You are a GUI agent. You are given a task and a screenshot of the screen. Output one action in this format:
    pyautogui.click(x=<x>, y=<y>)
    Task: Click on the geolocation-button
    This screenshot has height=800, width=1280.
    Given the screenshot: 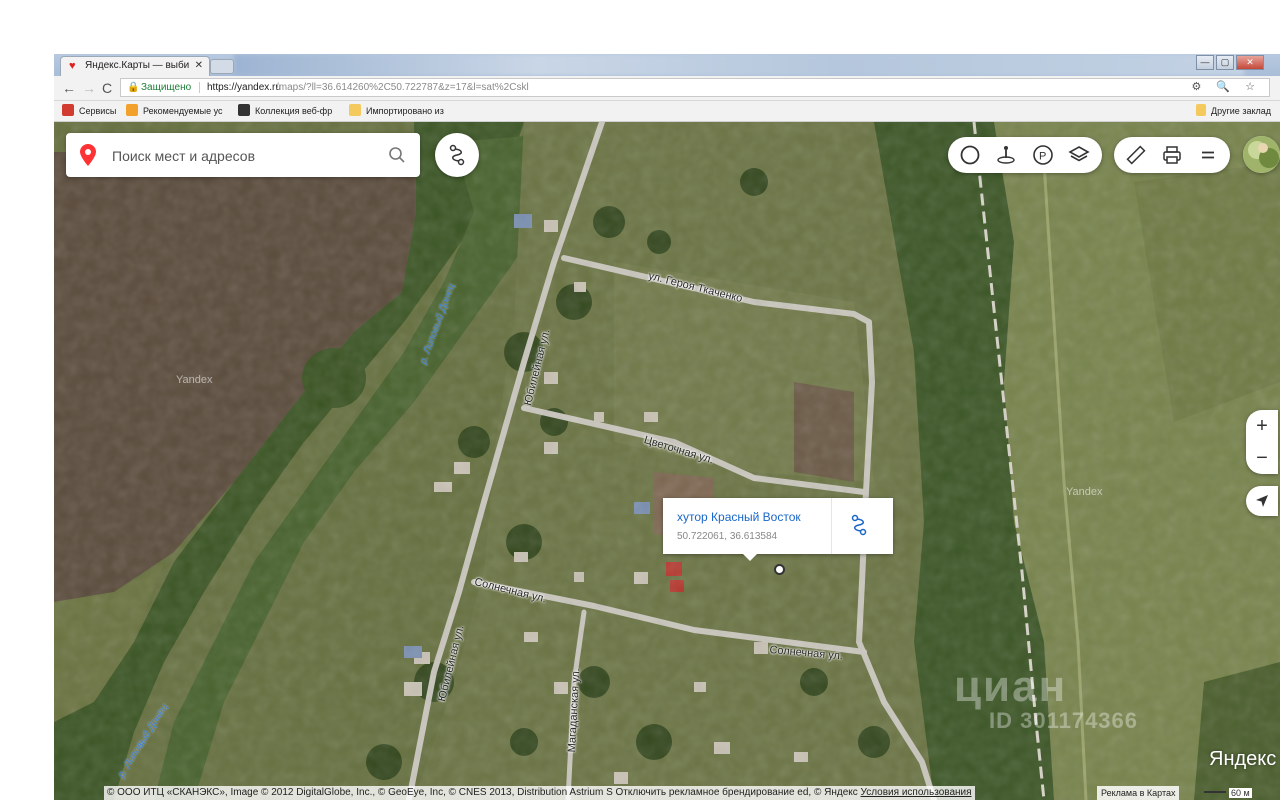 What is the action you would take?
    pyautogui.click(x=1262, y=501)
    